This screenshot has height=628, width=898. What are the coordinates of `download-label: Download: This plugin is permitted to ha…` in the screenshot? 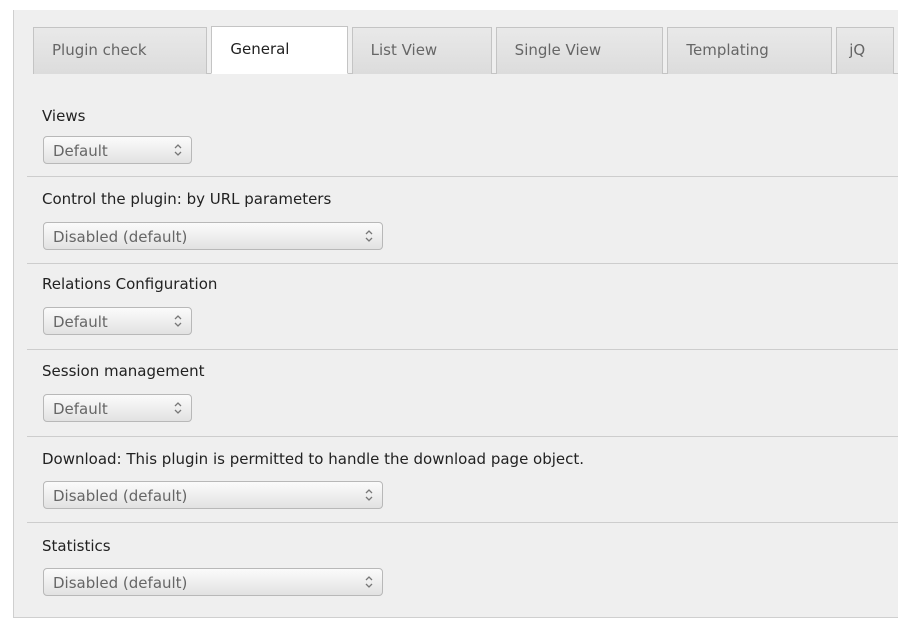 It's located at (313, 459).